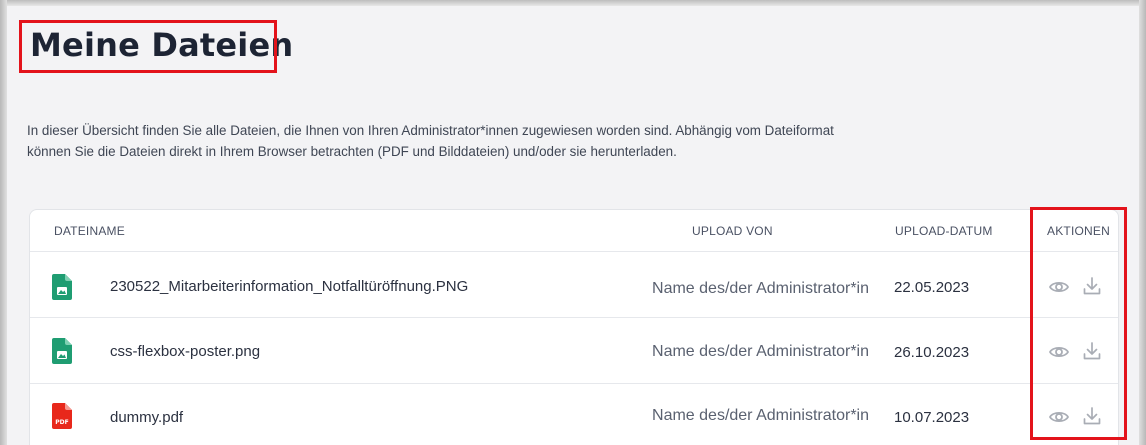 This screenshot has height=445, width=1146. What do you see at coordinates (1078, 323) in the screenshot?
I see `actions-highlight-box` at bounding box center [1078, 323].